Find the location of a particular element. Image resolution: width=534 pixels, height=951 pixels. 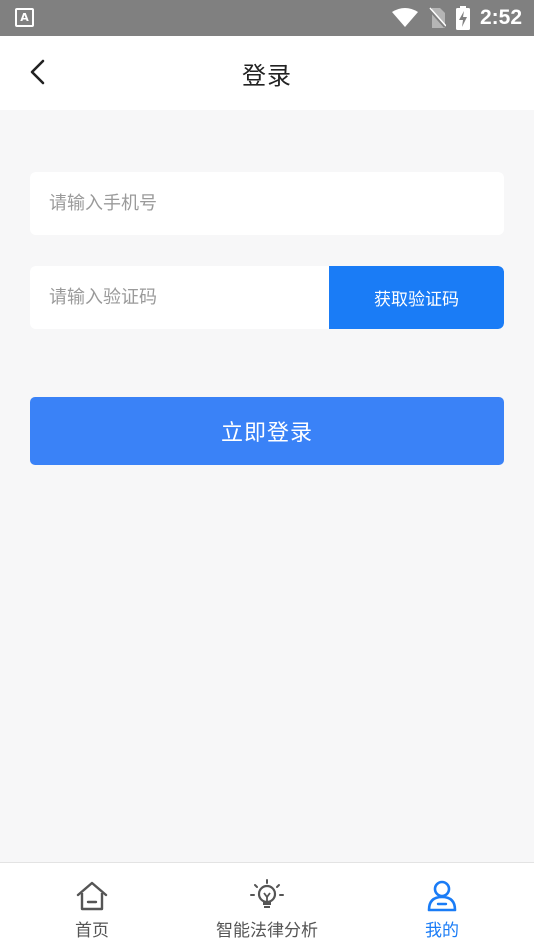

chevron-left-icon is located at coordinates (37, 72).